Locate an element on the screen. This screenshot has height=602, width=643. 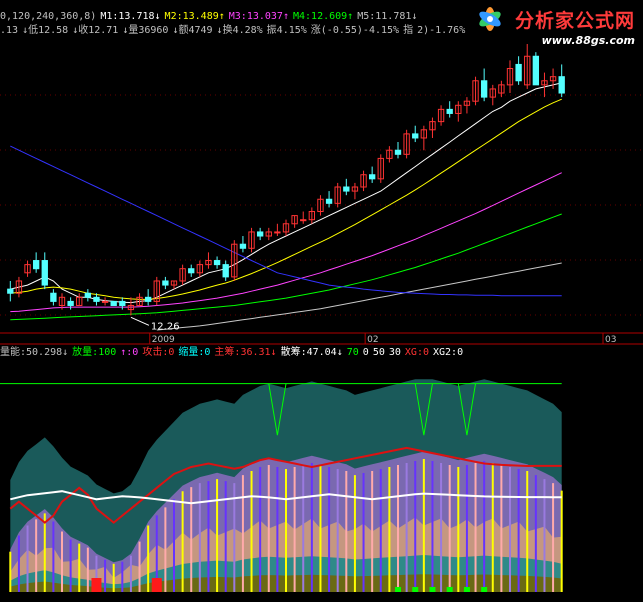
ma-value-2: M2:13.489↑ is located at coordinates (194, 16).